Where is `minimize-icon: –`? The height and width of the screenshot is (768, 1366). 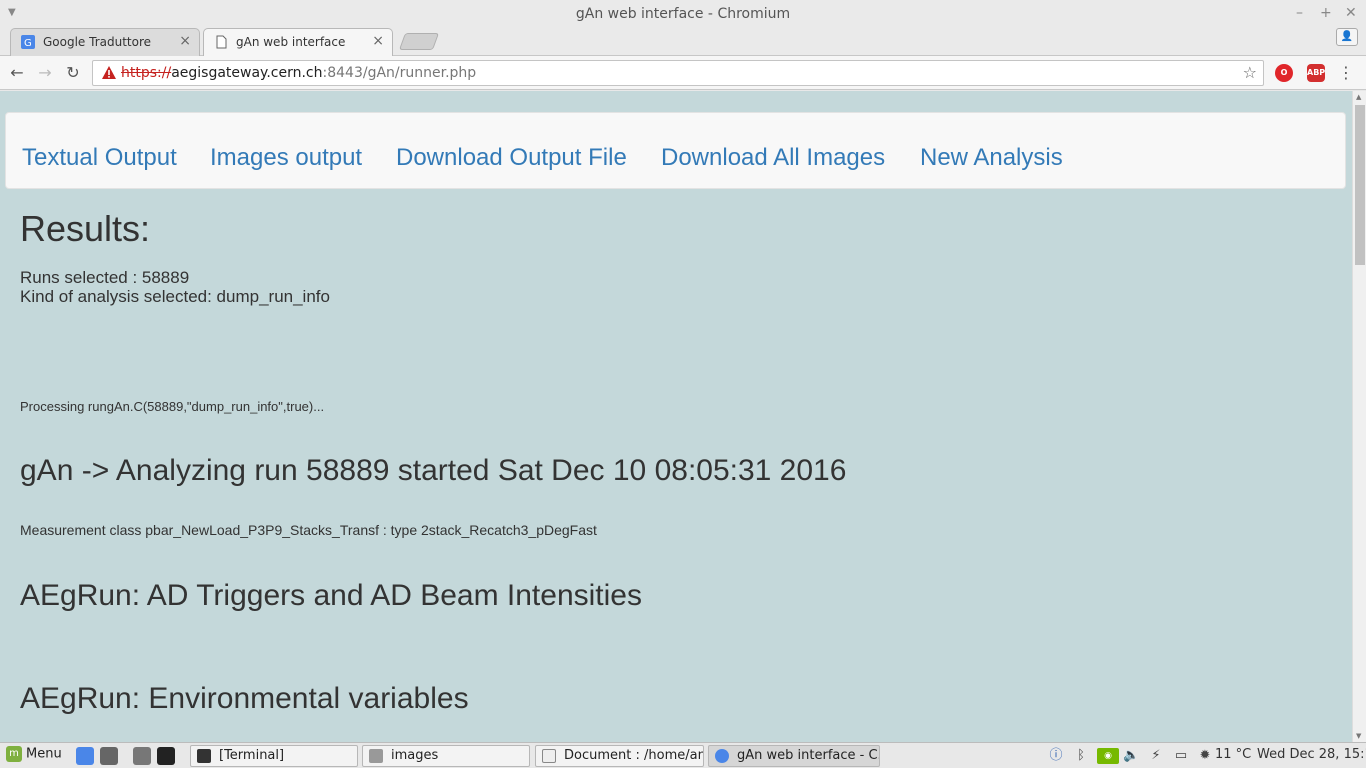
minimize-icon: – is located at coordinates (1299, 13).